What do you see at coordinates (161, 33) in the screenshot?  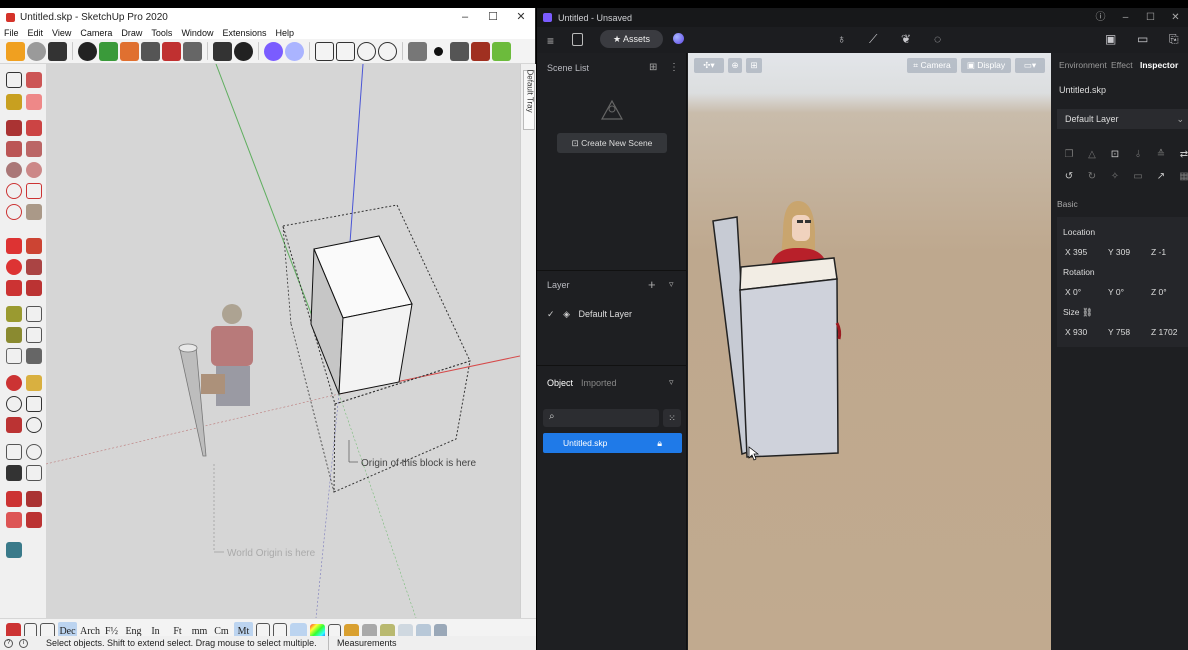 I see `menu-tools: Tools` at bounding box center [161, 33].